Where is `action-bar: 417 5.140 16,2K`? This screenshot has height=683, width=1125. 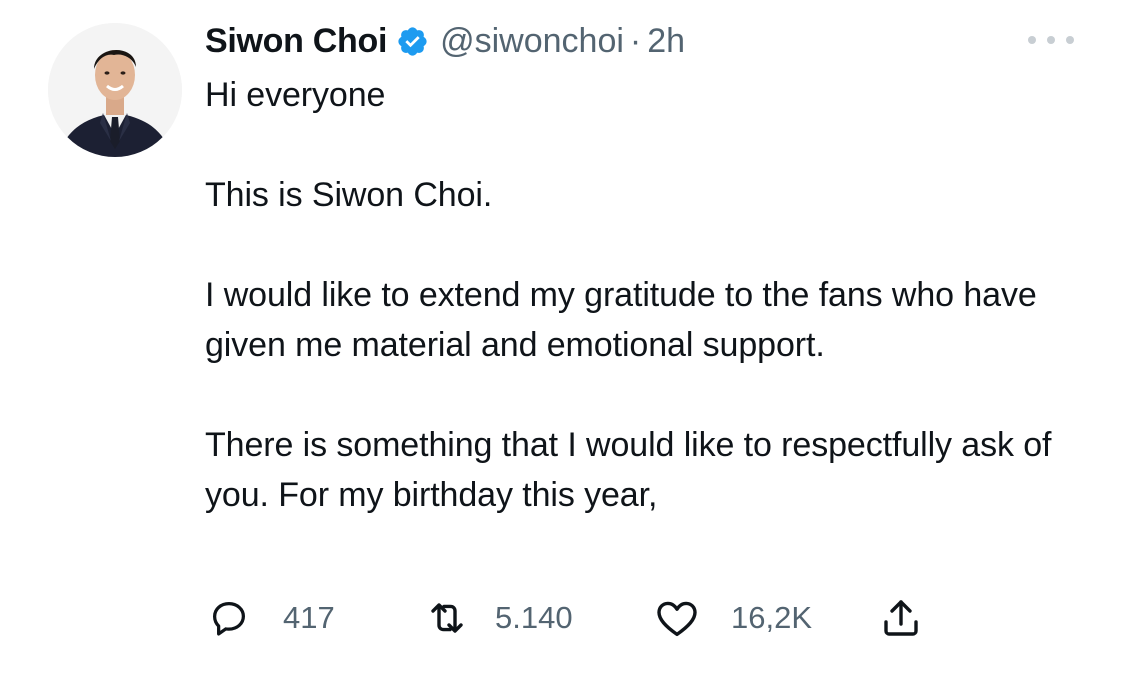
action-bar: 417 5.140 16,2K is located at coordinates (655, 618).